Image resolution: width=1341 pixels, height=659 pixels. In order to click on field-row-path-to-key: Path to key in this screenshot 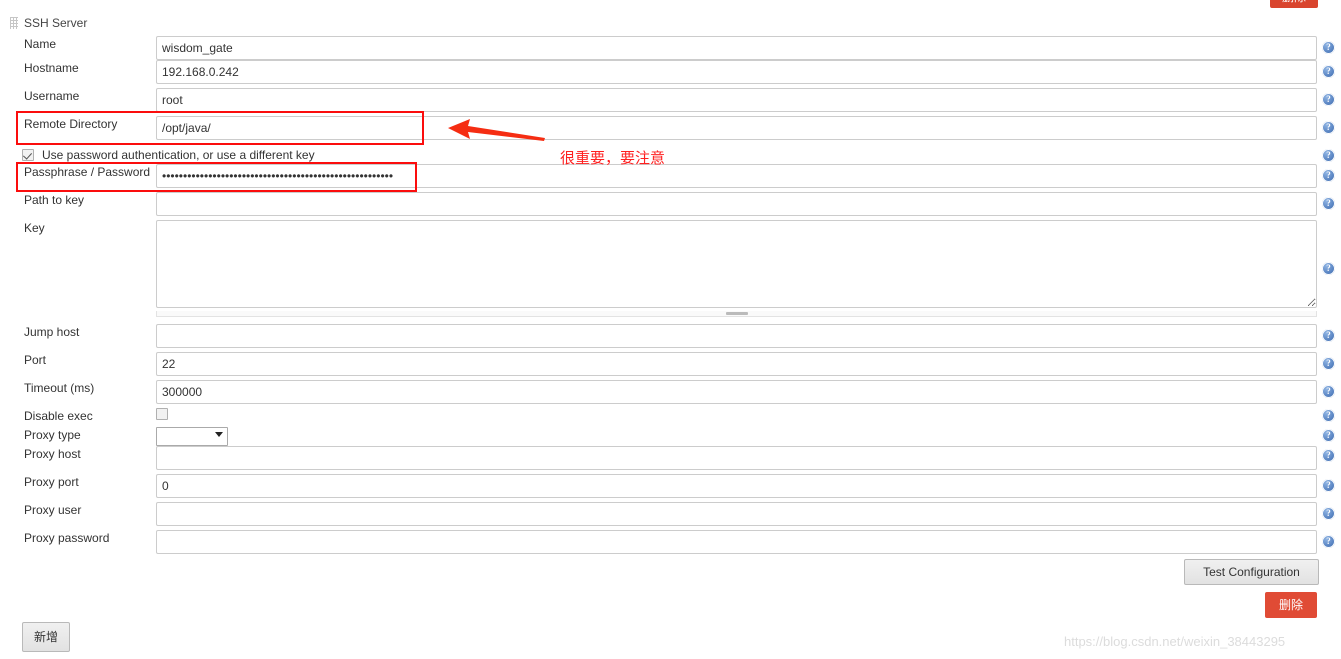, I will do `click(670, 206)`.